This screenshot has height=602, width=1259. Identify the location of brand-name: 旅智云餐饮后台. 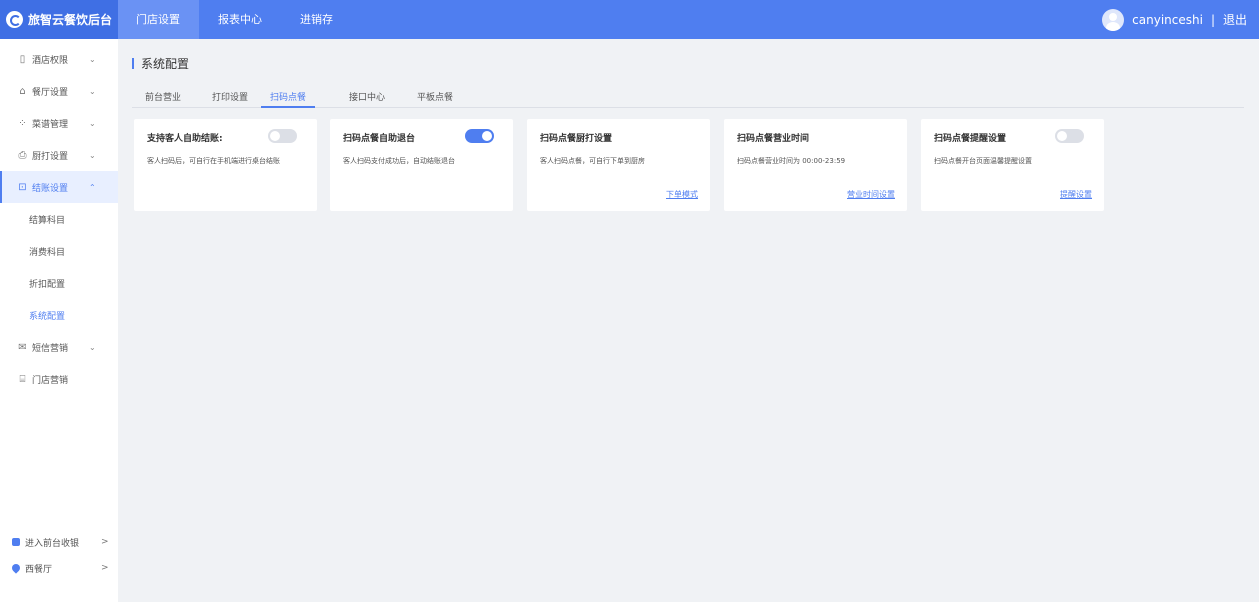
(70, 20).